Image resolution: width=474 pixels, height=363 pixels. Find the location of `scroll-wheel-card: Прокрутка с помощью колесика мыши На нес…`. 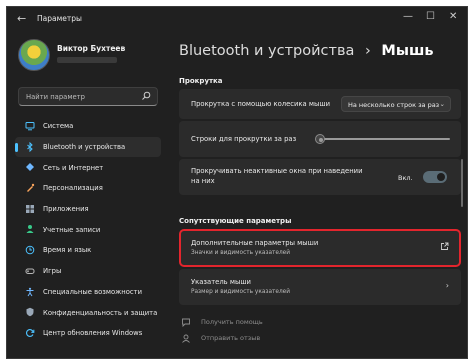

scroll-wheel-card: Прокрутка с помощью колесика мыши На нес… is located at coordinates (320, 104).